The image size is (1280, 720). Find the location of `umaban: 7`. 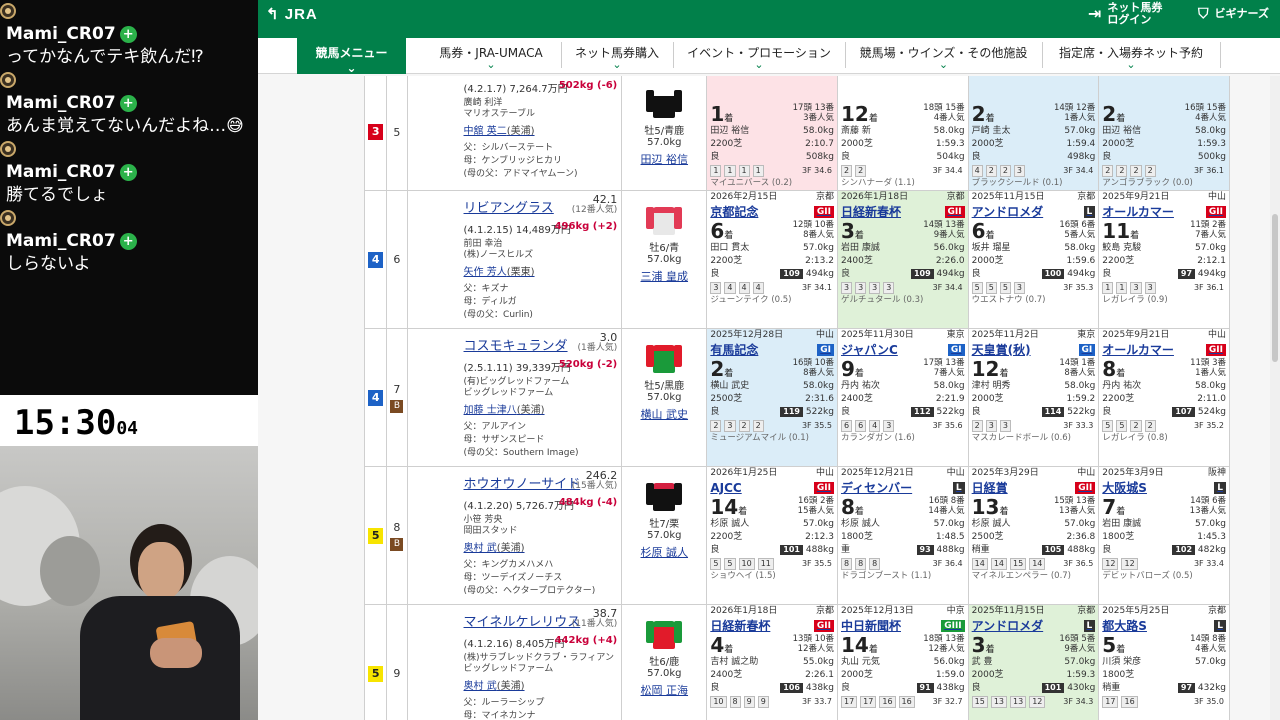

umaban: 7 is located at coordinates (397, 389).